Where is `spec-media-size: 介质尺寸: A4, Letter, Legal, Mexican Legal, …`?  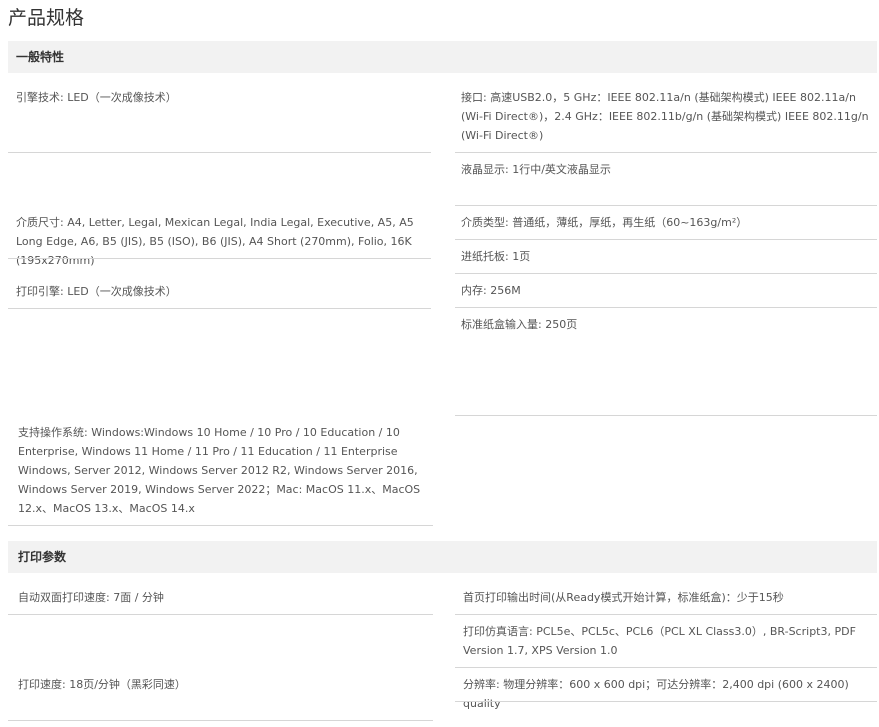
spec-media-size: 介质尺寸: A4, Letter, Legal, Mexican Legal, … is located at coordinates (215, 241).